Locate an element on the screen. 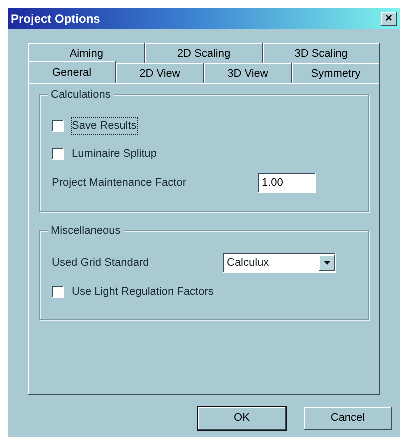 This screenshot has height=437, width=405. tab: General is located at coordinates (72, 72).